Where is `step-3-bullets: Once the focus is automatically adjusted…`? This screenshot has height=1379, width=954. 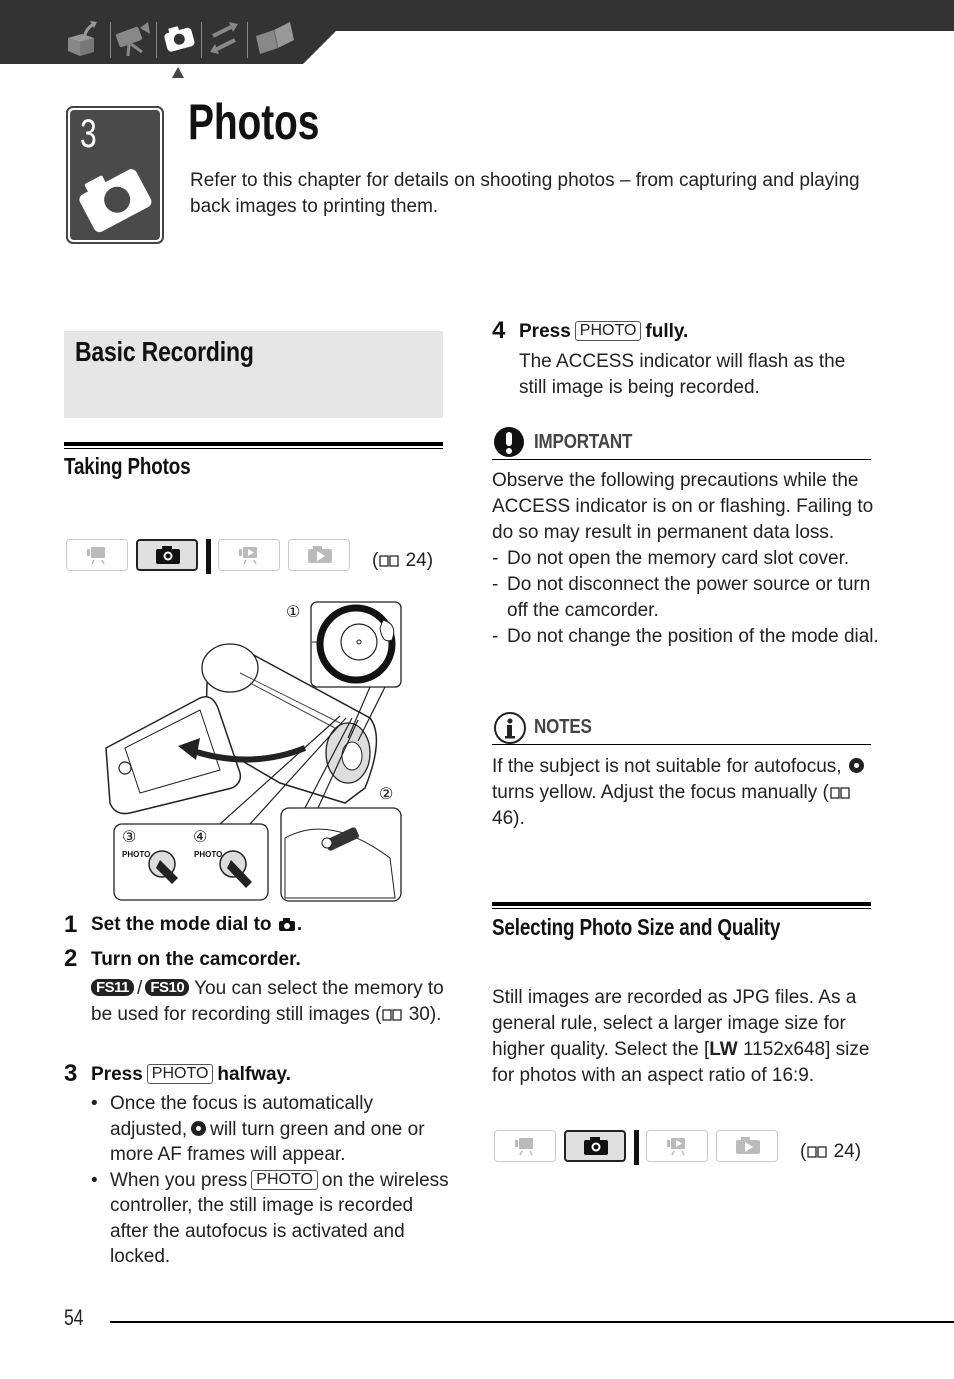
step-3-bullets: Once the focus is automatically adjusted… is located at coordinates (271, 1180).